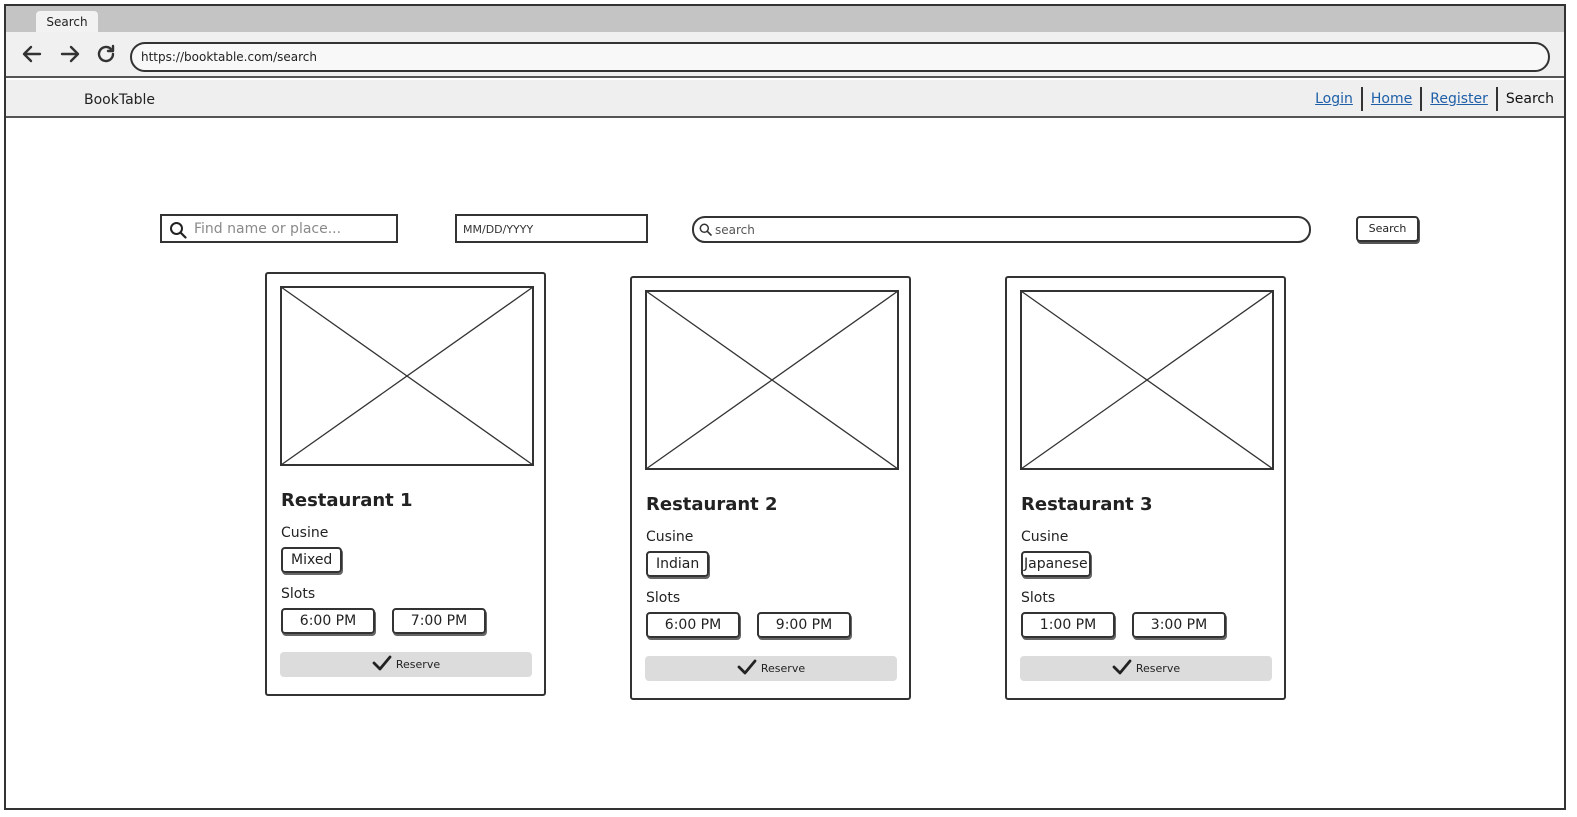 The height and width of the screenshot is (817, 1577). Describe the element at coordinates (106, 54) in the screenshot. I see `reload-icon` at that location.